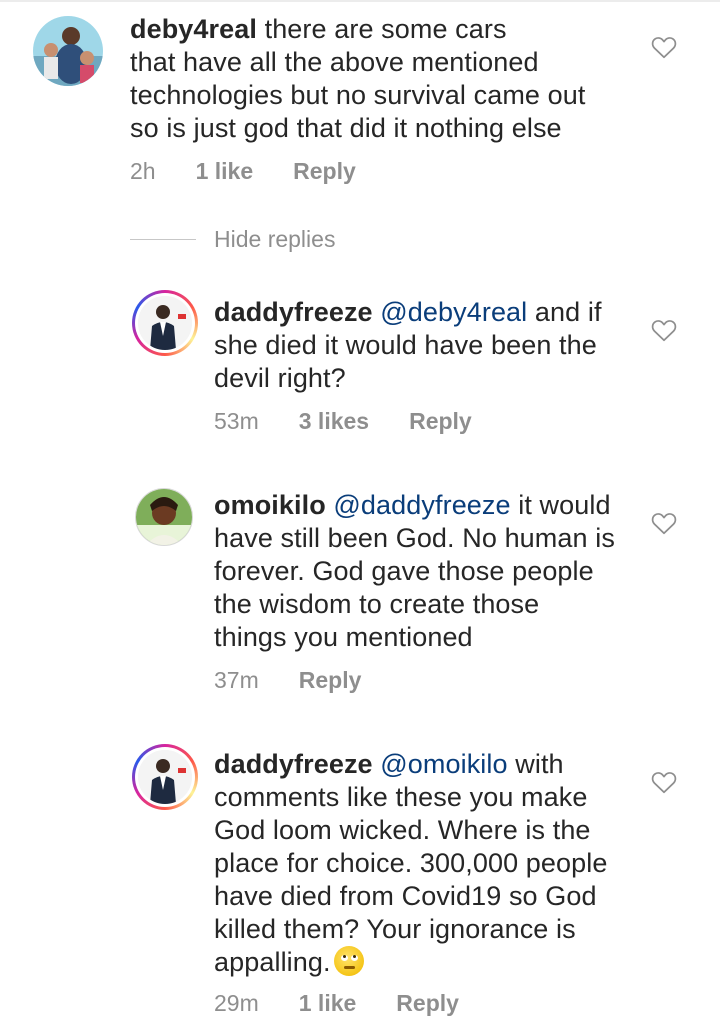  Describe the element at coordinates (280, 378) in the screenshot. I see `comment-line: devil right?` at that location.